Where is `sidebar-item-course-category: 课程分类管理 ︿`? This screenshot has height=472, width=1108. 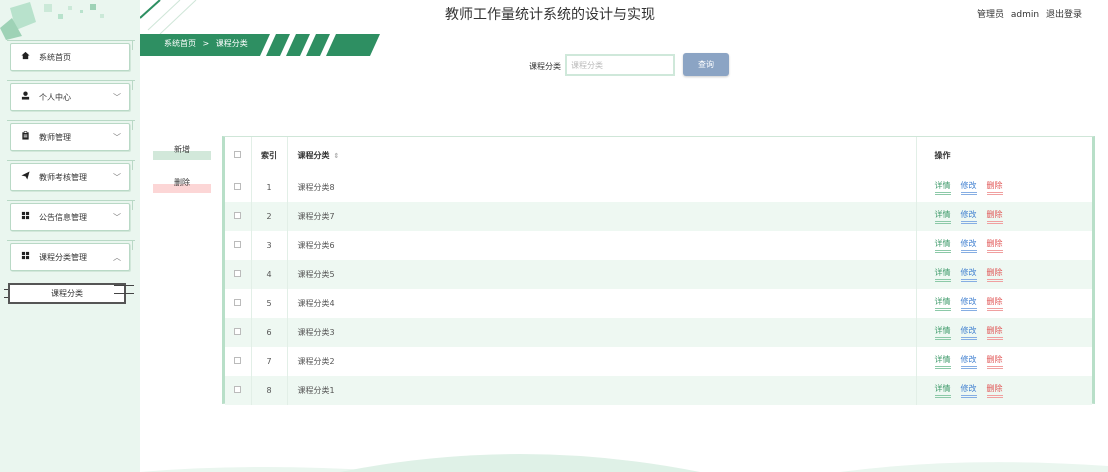 sidebar-item-course-category: 课程分类管理 ︿ is located at coordinates (71, 255).